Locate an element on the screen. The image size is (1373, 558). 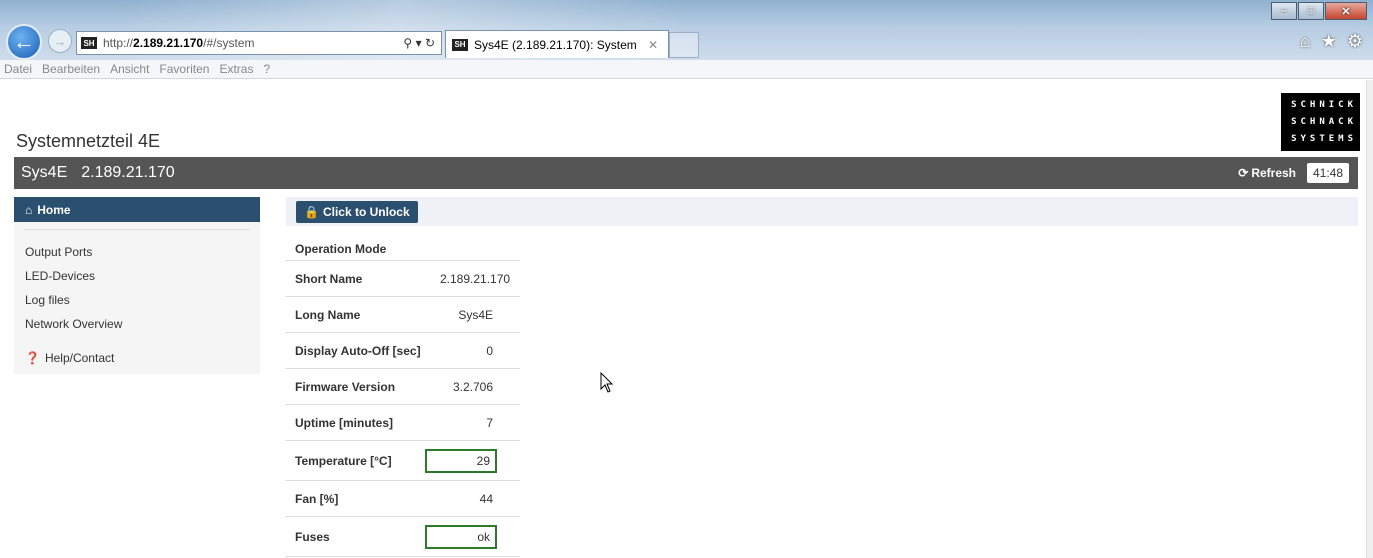
table-heading: Operation Mode is located at coordinates (403, 249).